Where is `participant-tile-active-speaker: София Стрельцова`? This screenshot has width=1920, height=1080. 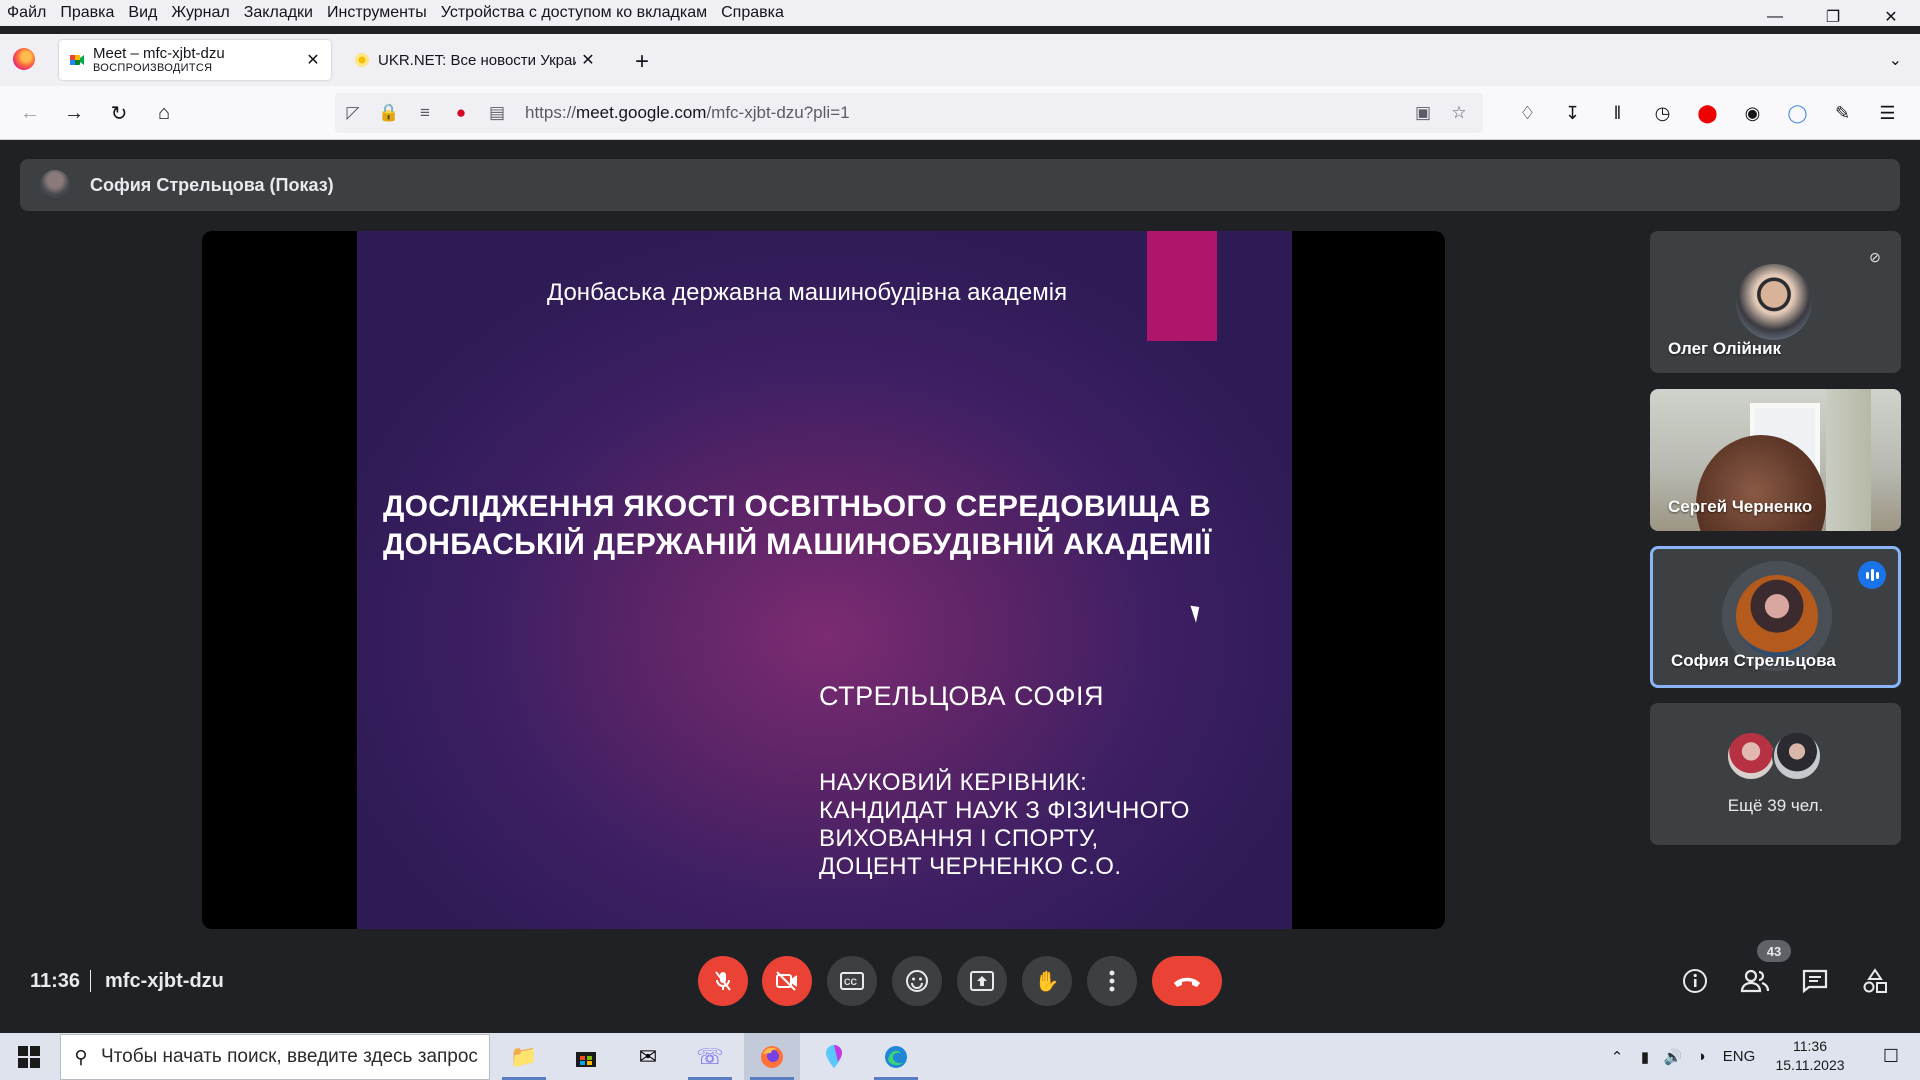
participant-tile-active-speaker: София Стрельцова is located at coordinates (1775, 617).